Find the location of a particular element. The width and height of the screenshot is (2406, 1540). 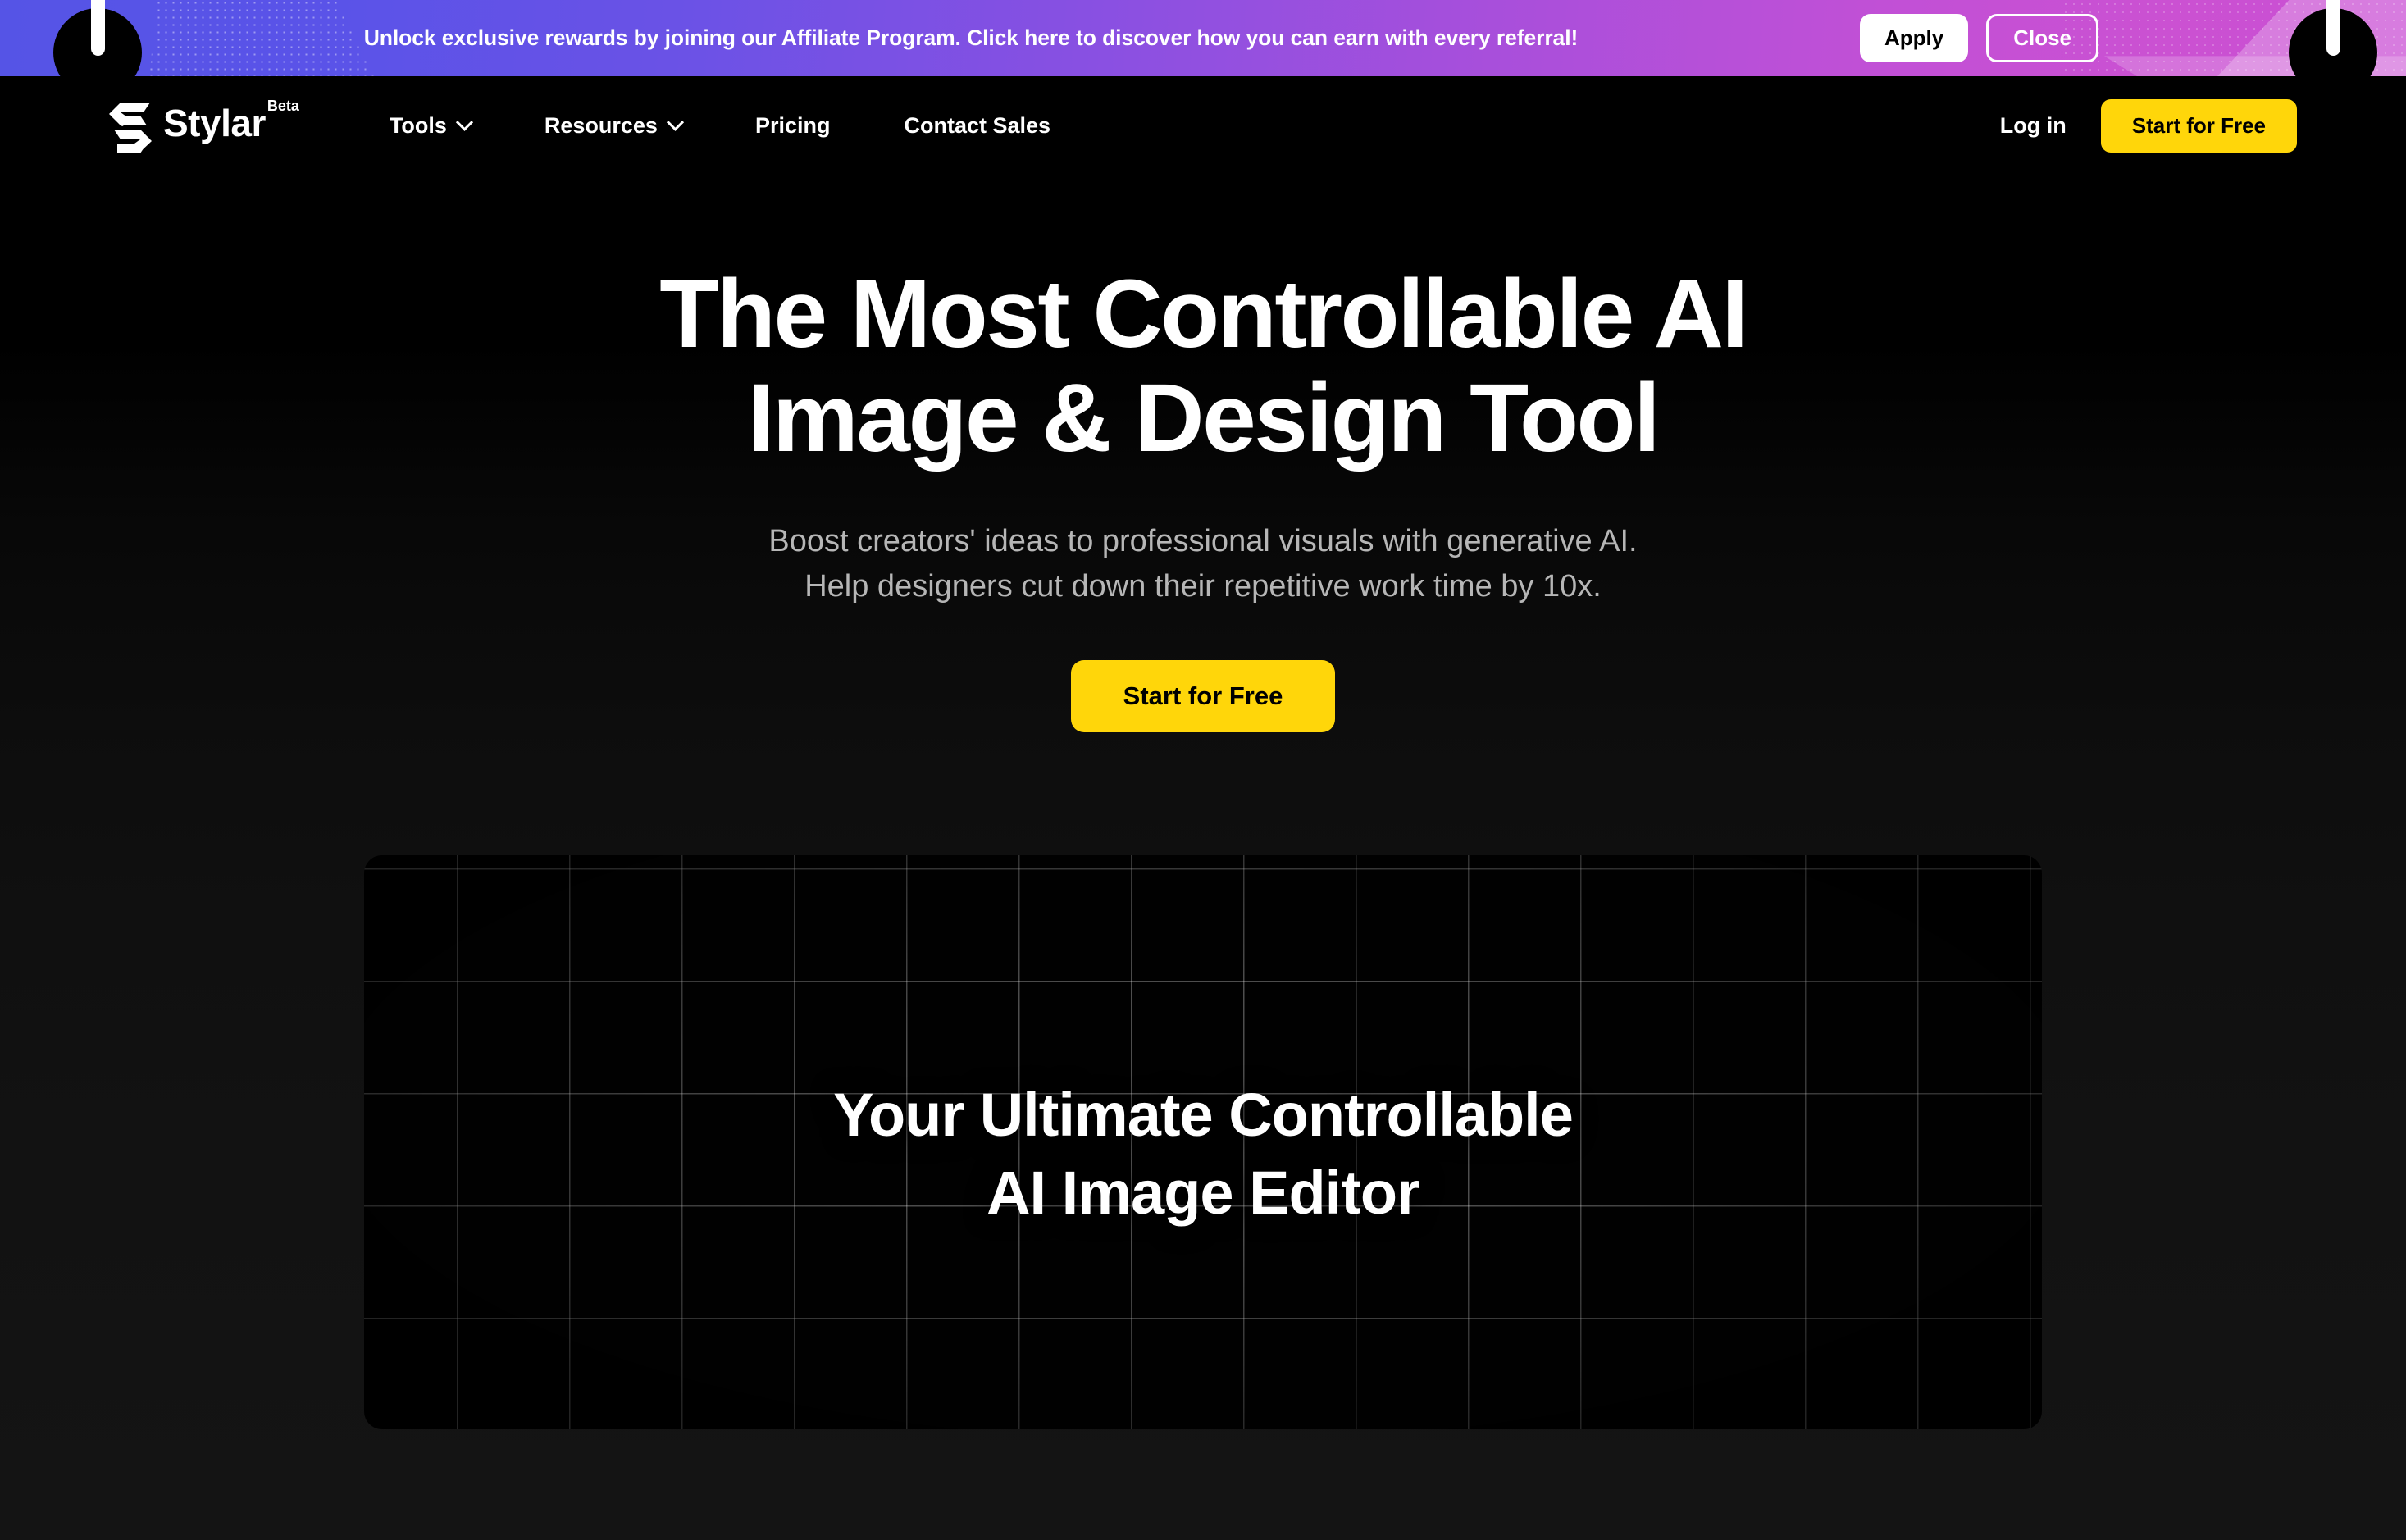

start-for-free-button-hero: Start for Free is located at coordinates (1203, 696).